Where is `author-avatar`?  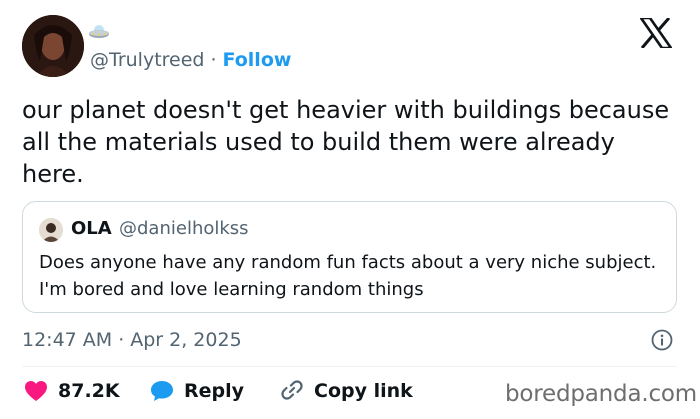
author-avatar is located at coordinates (53, 46).